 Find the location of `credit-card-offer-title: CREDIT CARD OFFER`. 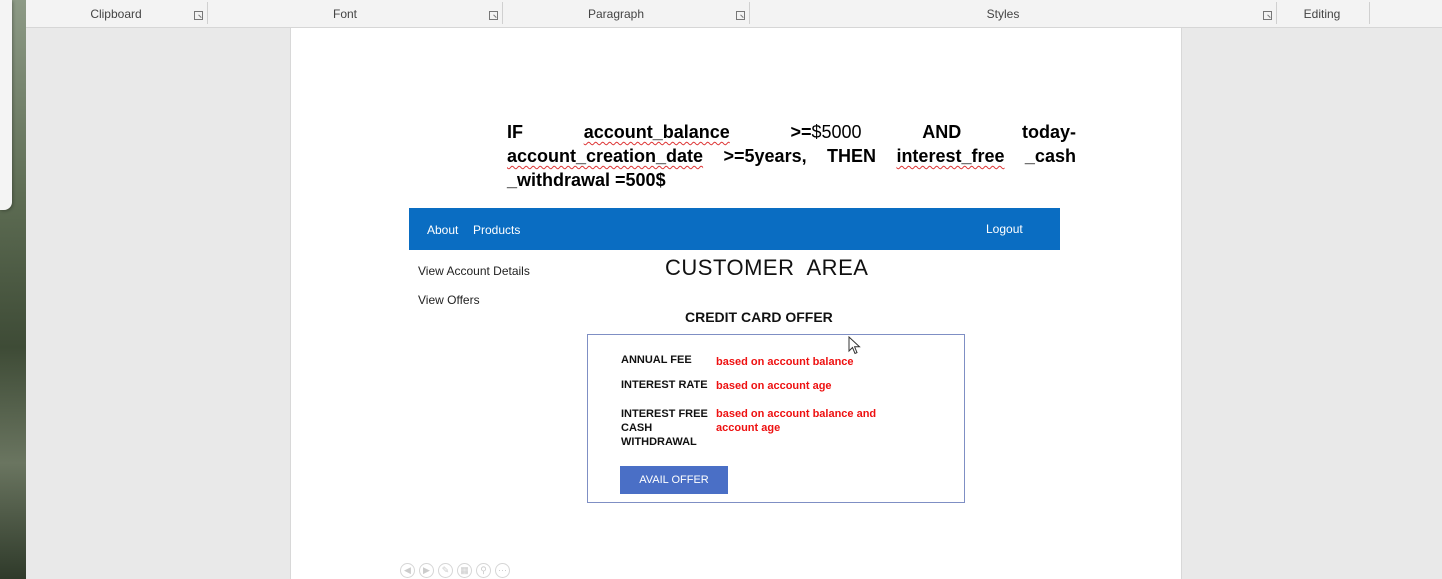

credit-card-offer-title: CREDIT CARD OFFER is located at coordinates (759, 317).